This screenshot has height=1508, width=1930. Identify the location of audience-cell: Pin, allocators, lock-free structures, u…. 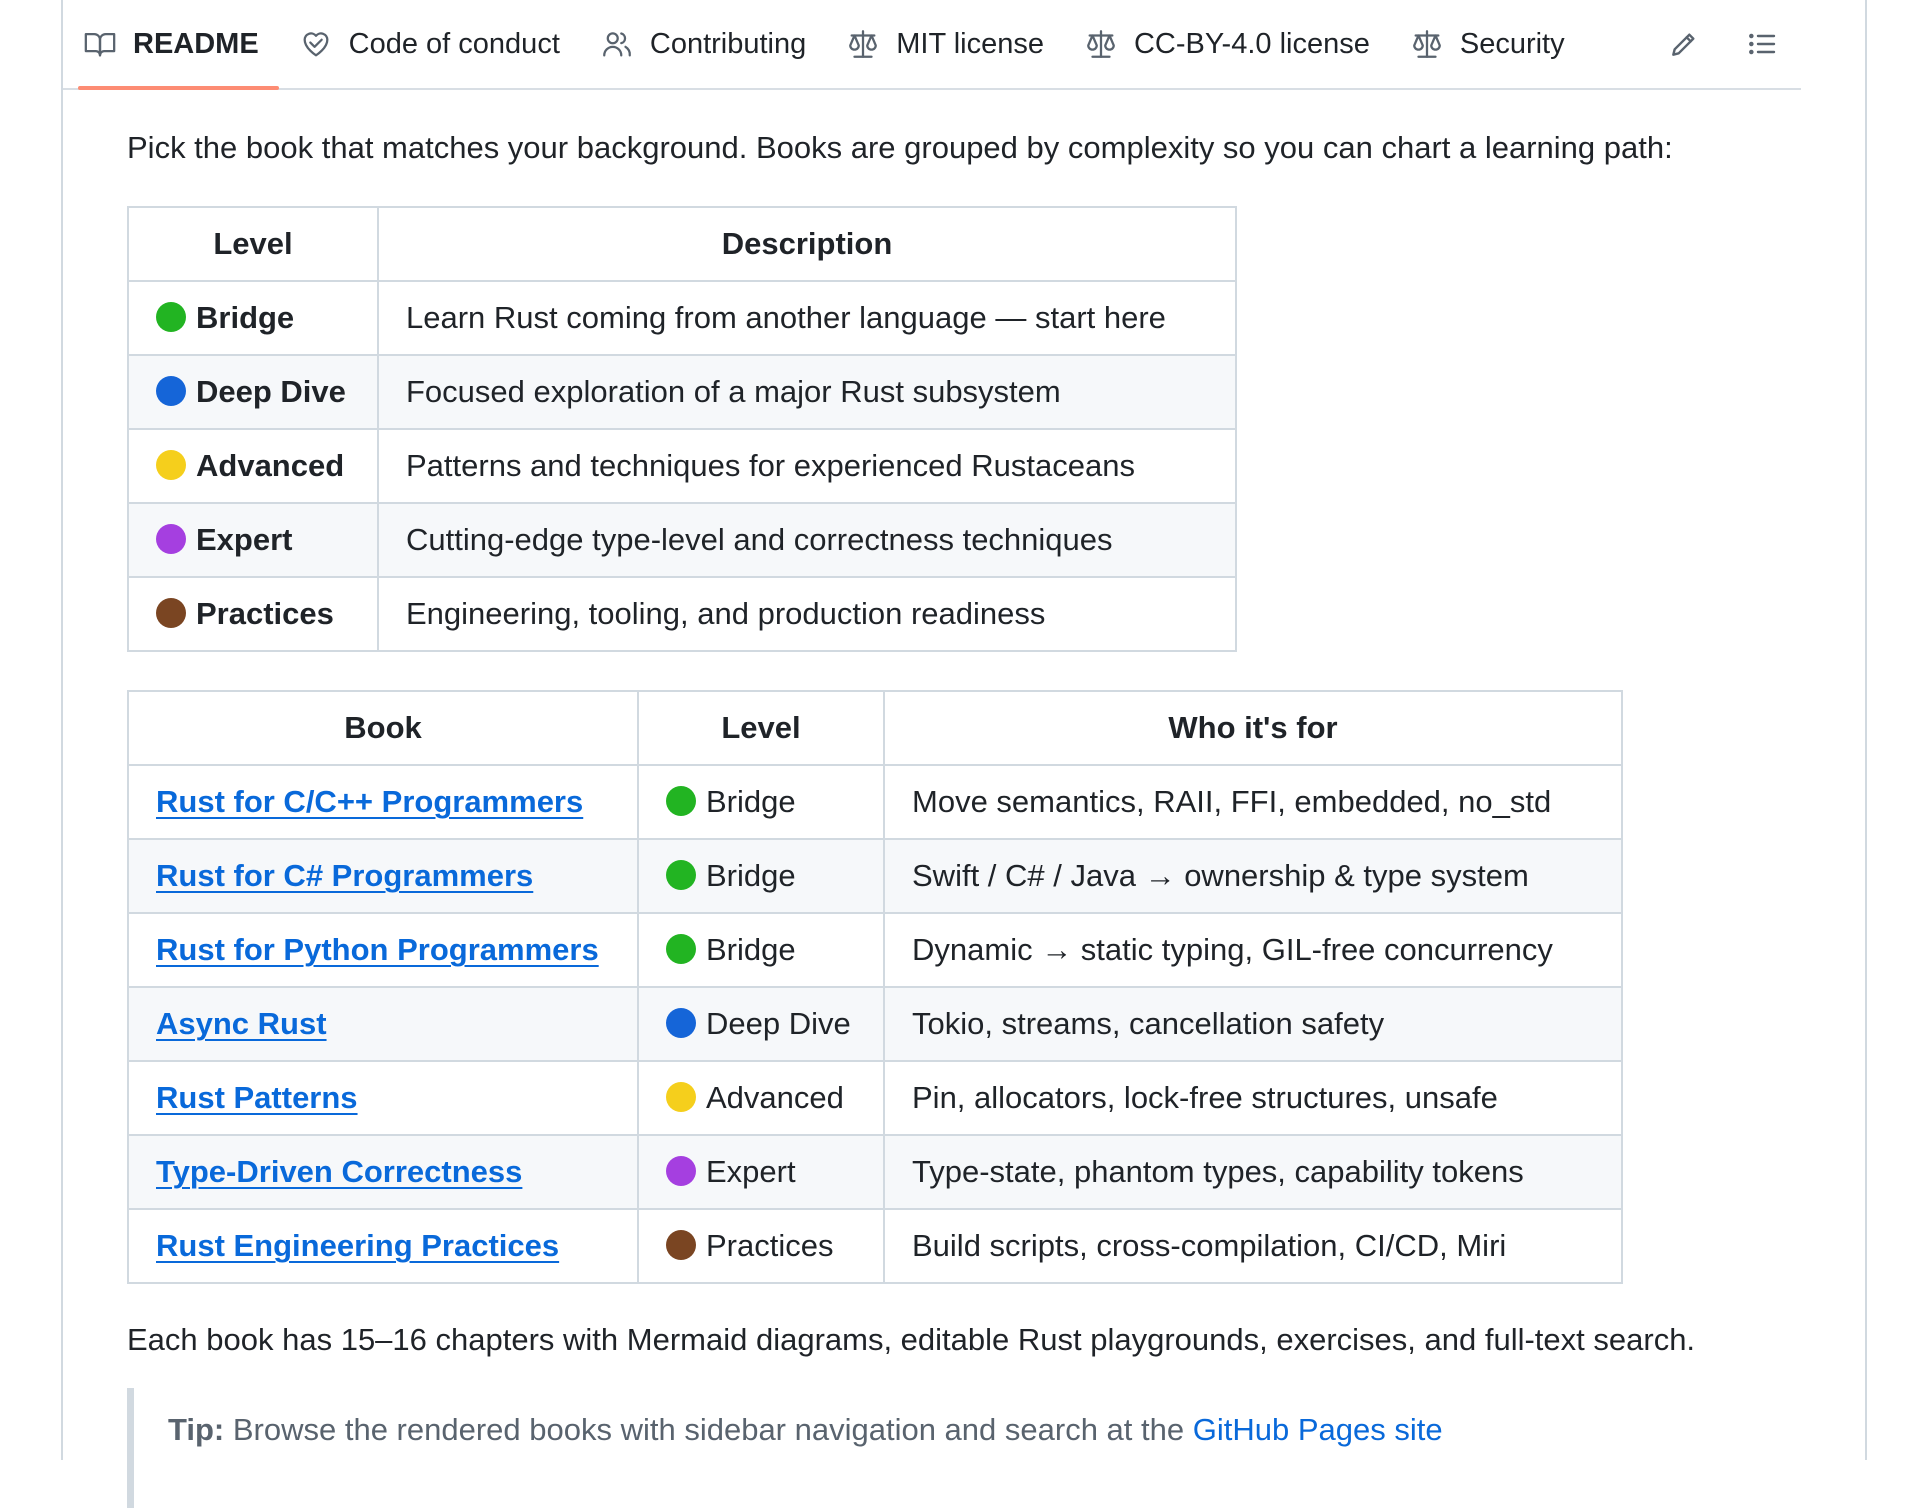
(1253, 1098).